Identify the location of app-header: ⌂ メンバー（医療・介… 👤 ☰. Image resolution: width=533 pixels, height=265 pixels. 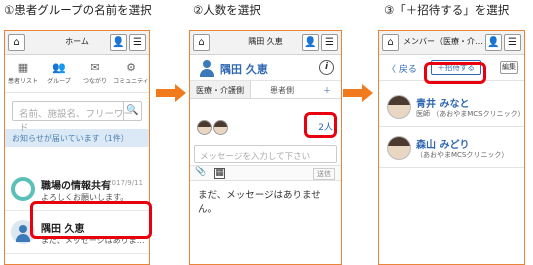
(451, 43).